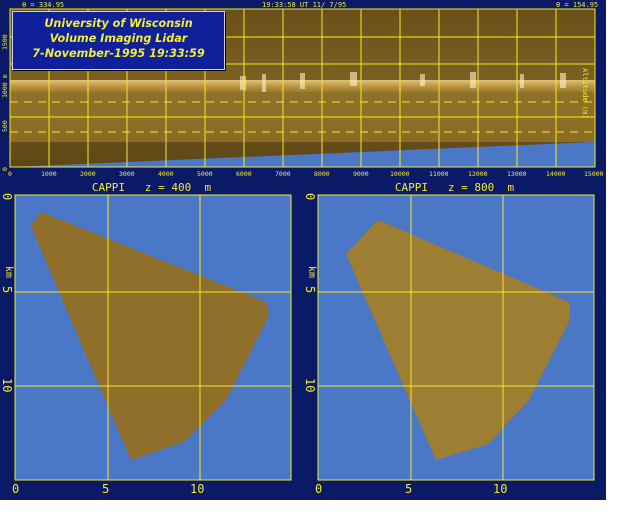  Describe the element at coordinates (5, 86) in the screenshot. I see `rhi-y-tick: 1000 m` at that location.